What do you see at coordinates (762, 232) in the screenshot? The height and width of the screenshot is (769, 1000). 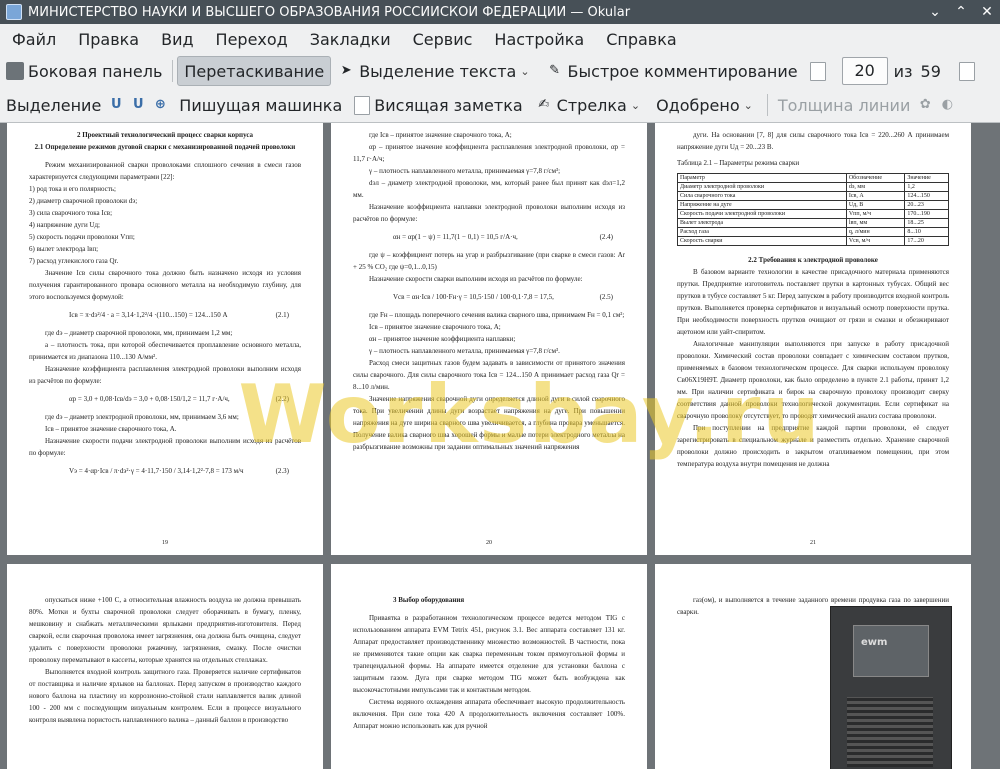 I see `table-cell: Расход газа` at bounding box center [762, 232].